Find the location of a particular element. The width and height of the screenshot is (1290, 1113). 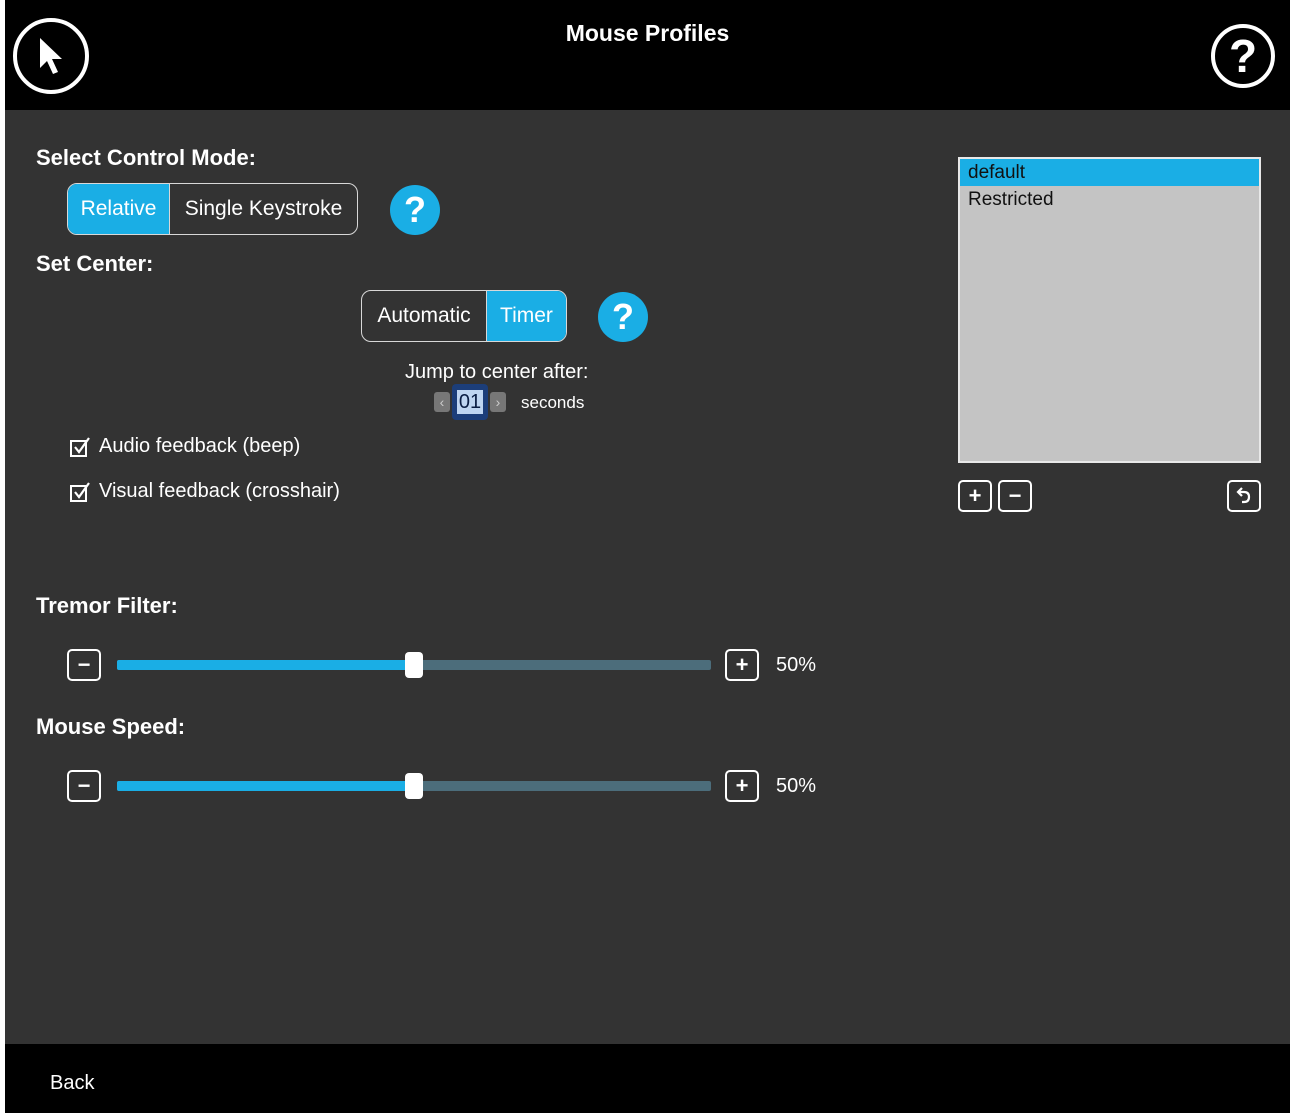

audio-feedback-label: Audio feedback (beep) is located at coordinates (200, 446).